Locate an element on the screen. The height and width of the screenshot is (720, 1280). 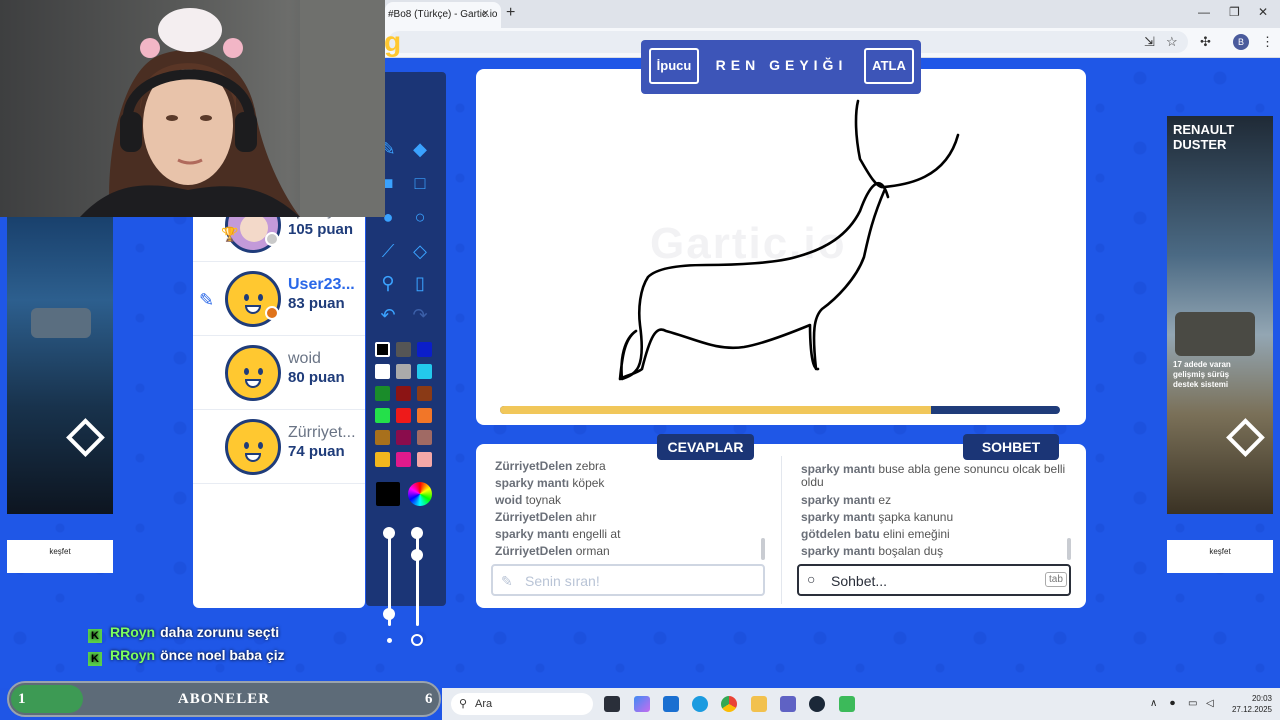
tray-chevron-icon: ∧ is located at coordinates (1153, 703).